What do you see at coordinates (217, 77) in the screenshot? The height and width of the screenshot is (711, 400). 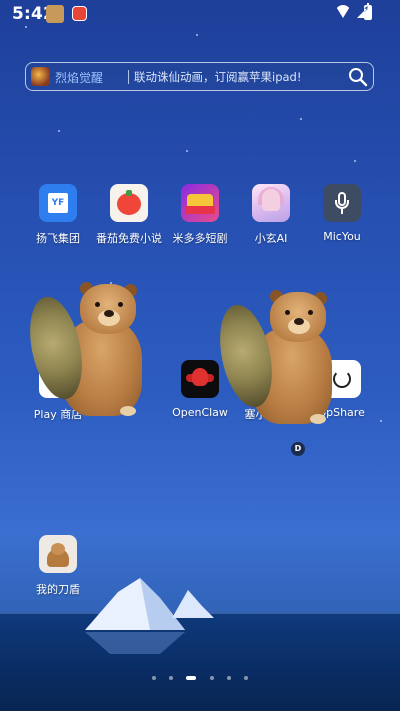 I see `search-hint: 联动诛仙动画，订阅赢苹果ipad!` at bounding box center [217, 77].